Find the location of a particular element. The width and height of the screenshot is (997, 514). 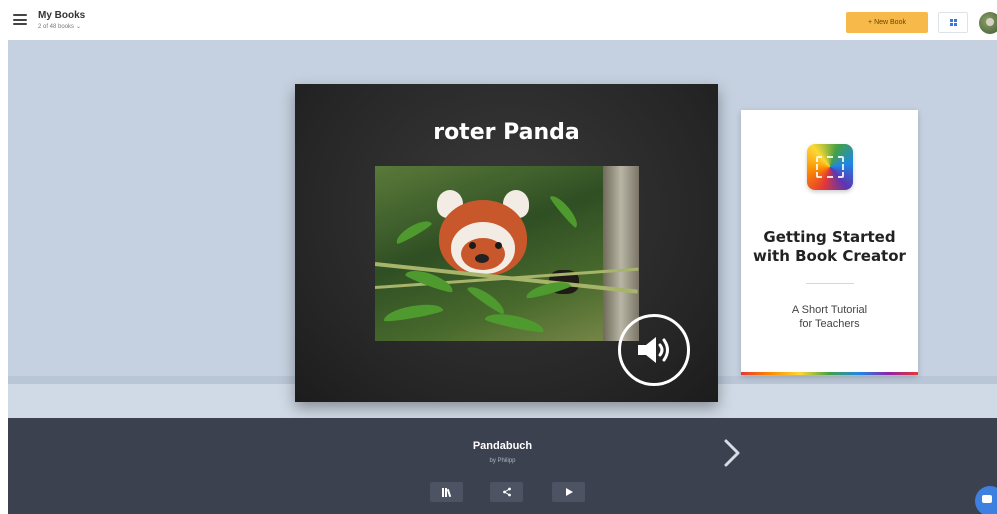

share-button is located at coordinates (506, 492).